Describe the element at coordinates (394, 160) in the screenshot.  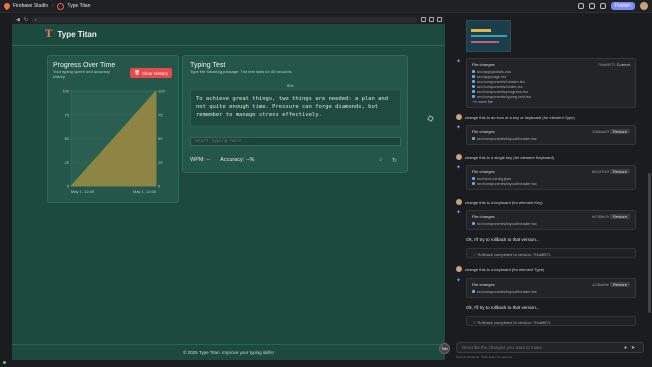
I see `reset-icon: ↻` at that location.